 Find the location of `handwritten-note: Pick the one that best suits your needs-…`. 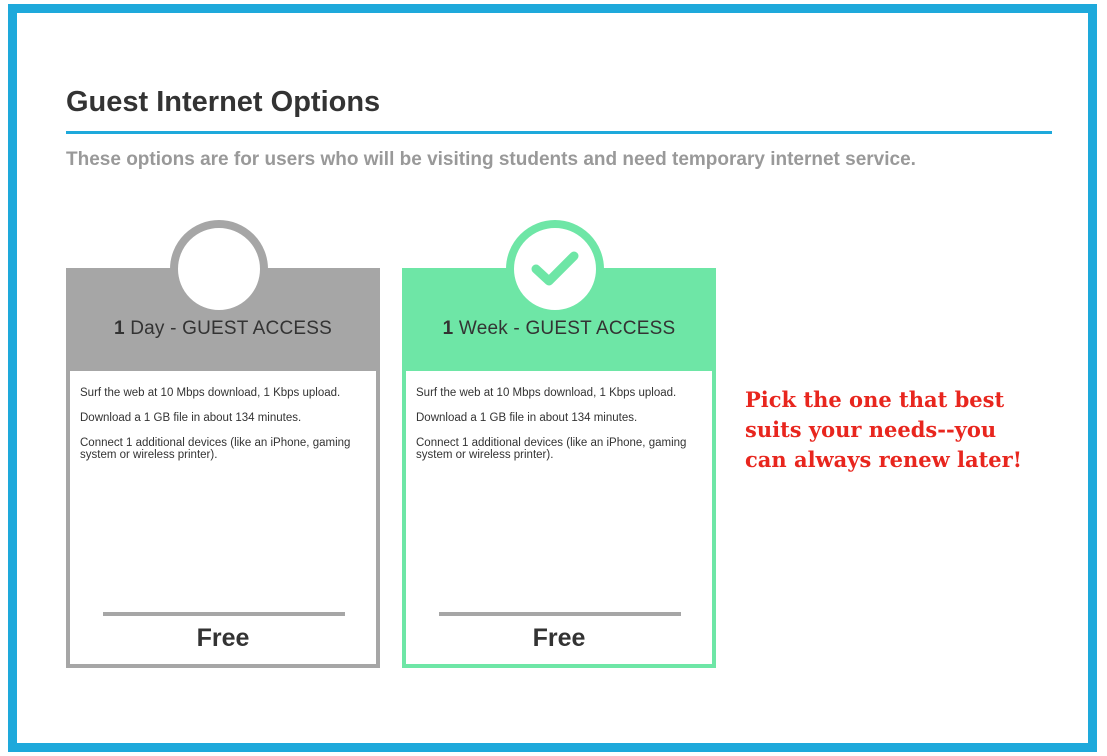

handwritten-note: Pick the one that best suits your needs-… is located at coordinates (883, 429).